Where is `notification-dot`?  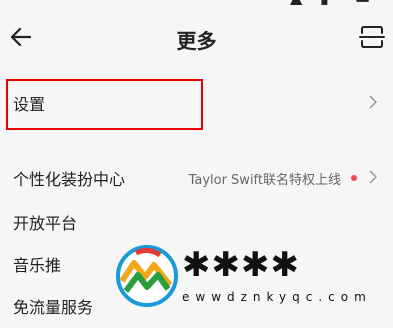
notification-dot is located at coordinates (354, 178).